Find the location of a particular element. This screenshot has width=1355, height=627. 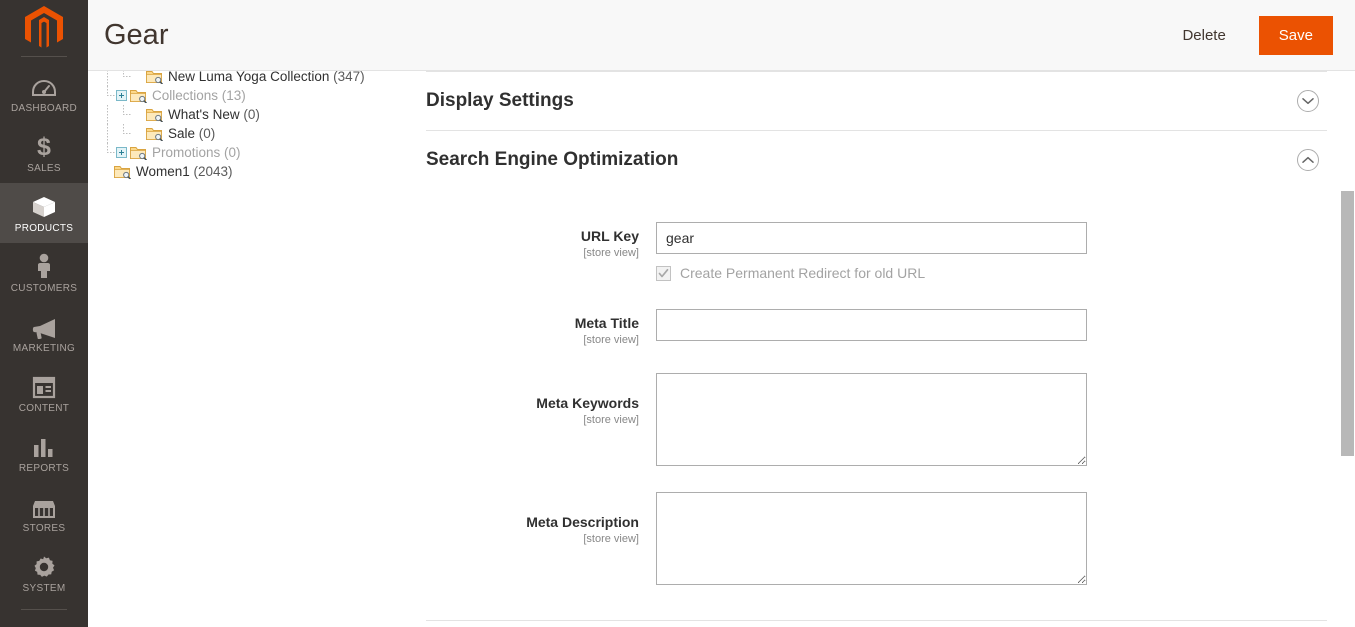

page-scrollbar is located at coordinates (1347, 349).